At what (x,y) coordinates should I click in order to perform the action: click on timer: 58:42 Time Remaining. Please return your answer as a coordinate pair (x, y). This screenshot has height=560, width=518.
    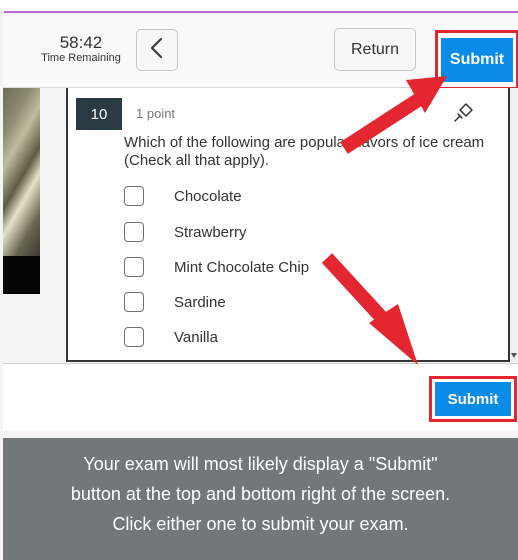
    Looking at the image, I should click on (81, 49).